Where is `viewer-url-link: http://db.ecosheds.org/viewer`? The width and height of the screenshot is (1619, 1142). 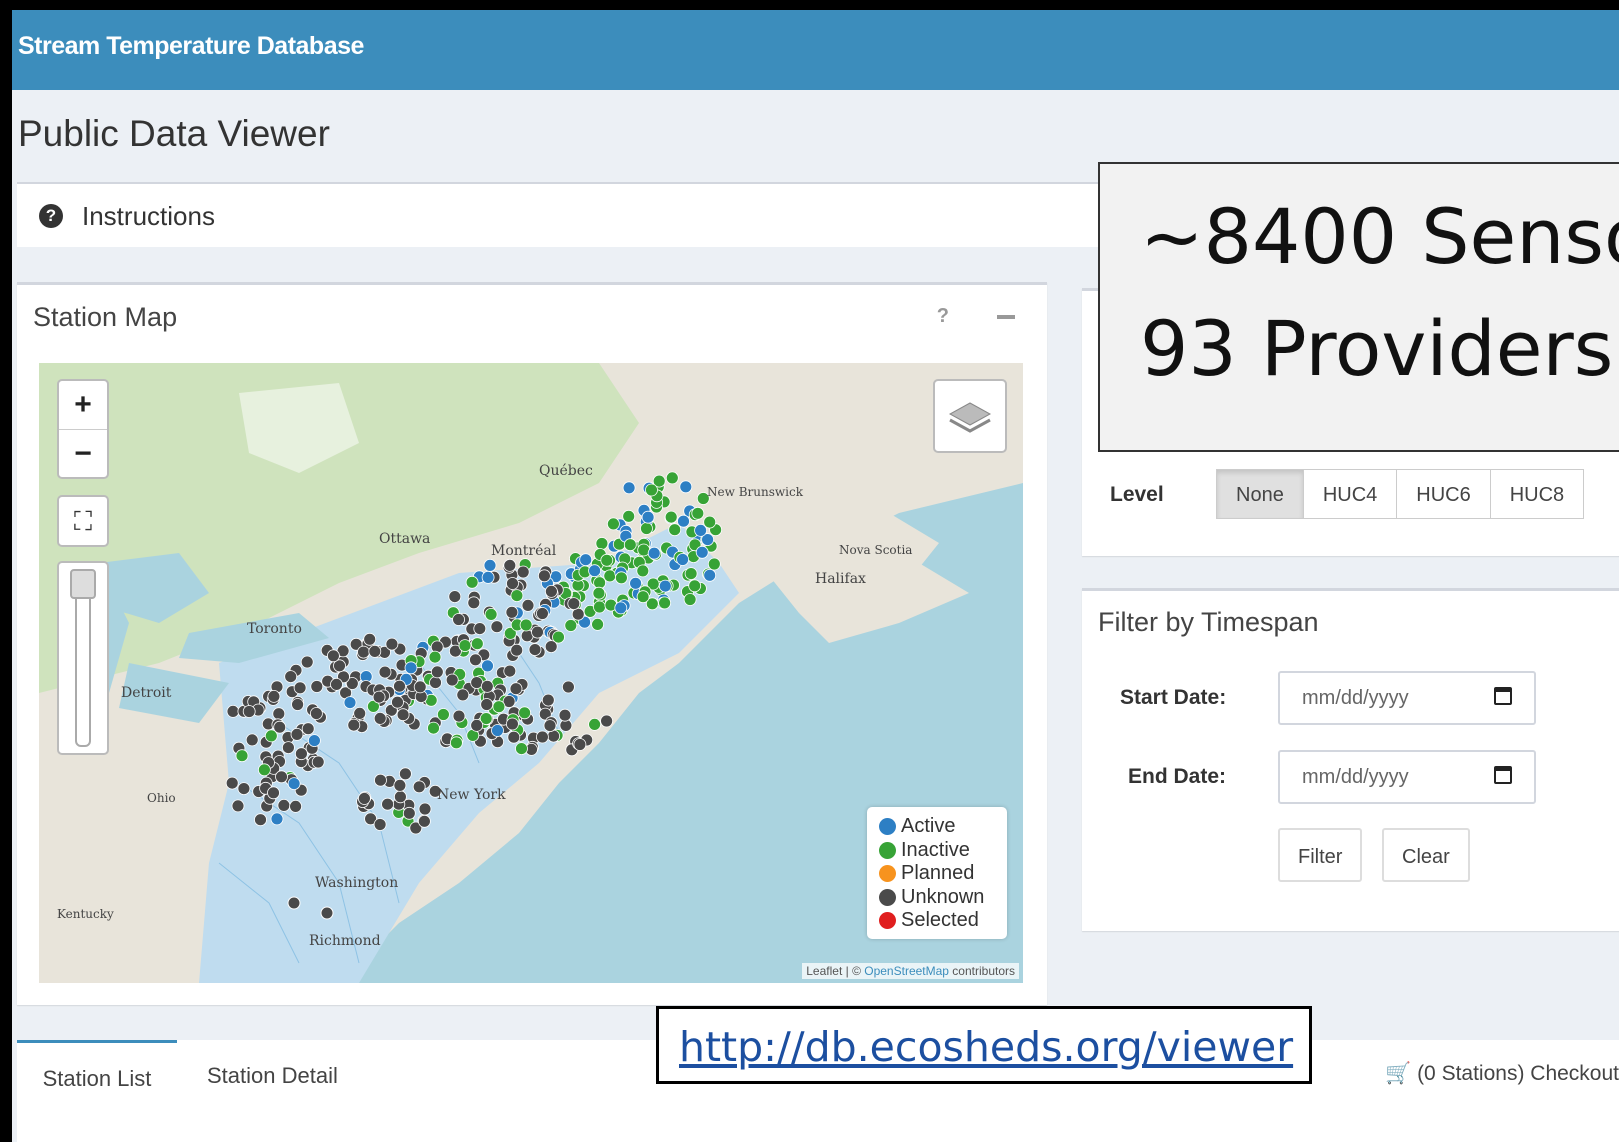 viewer-url-link: http://db.ecosheds.org/viewer is located at coordinates (986, 1047).